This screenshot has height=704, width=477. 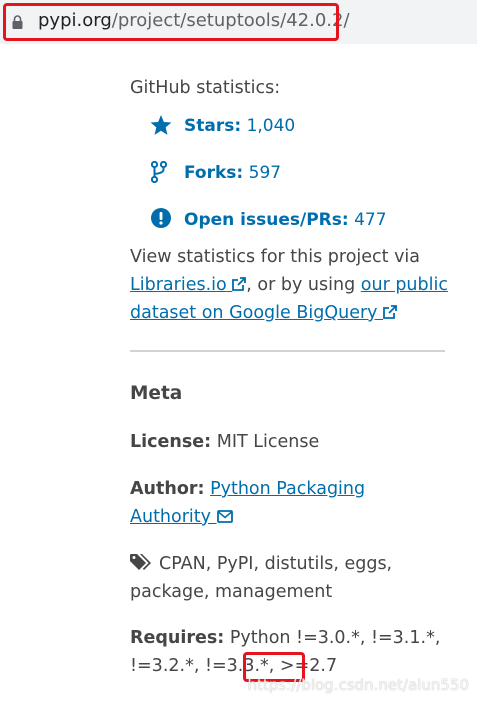 I want to click on author-link-label: Authority, so click(x=170, y=517).